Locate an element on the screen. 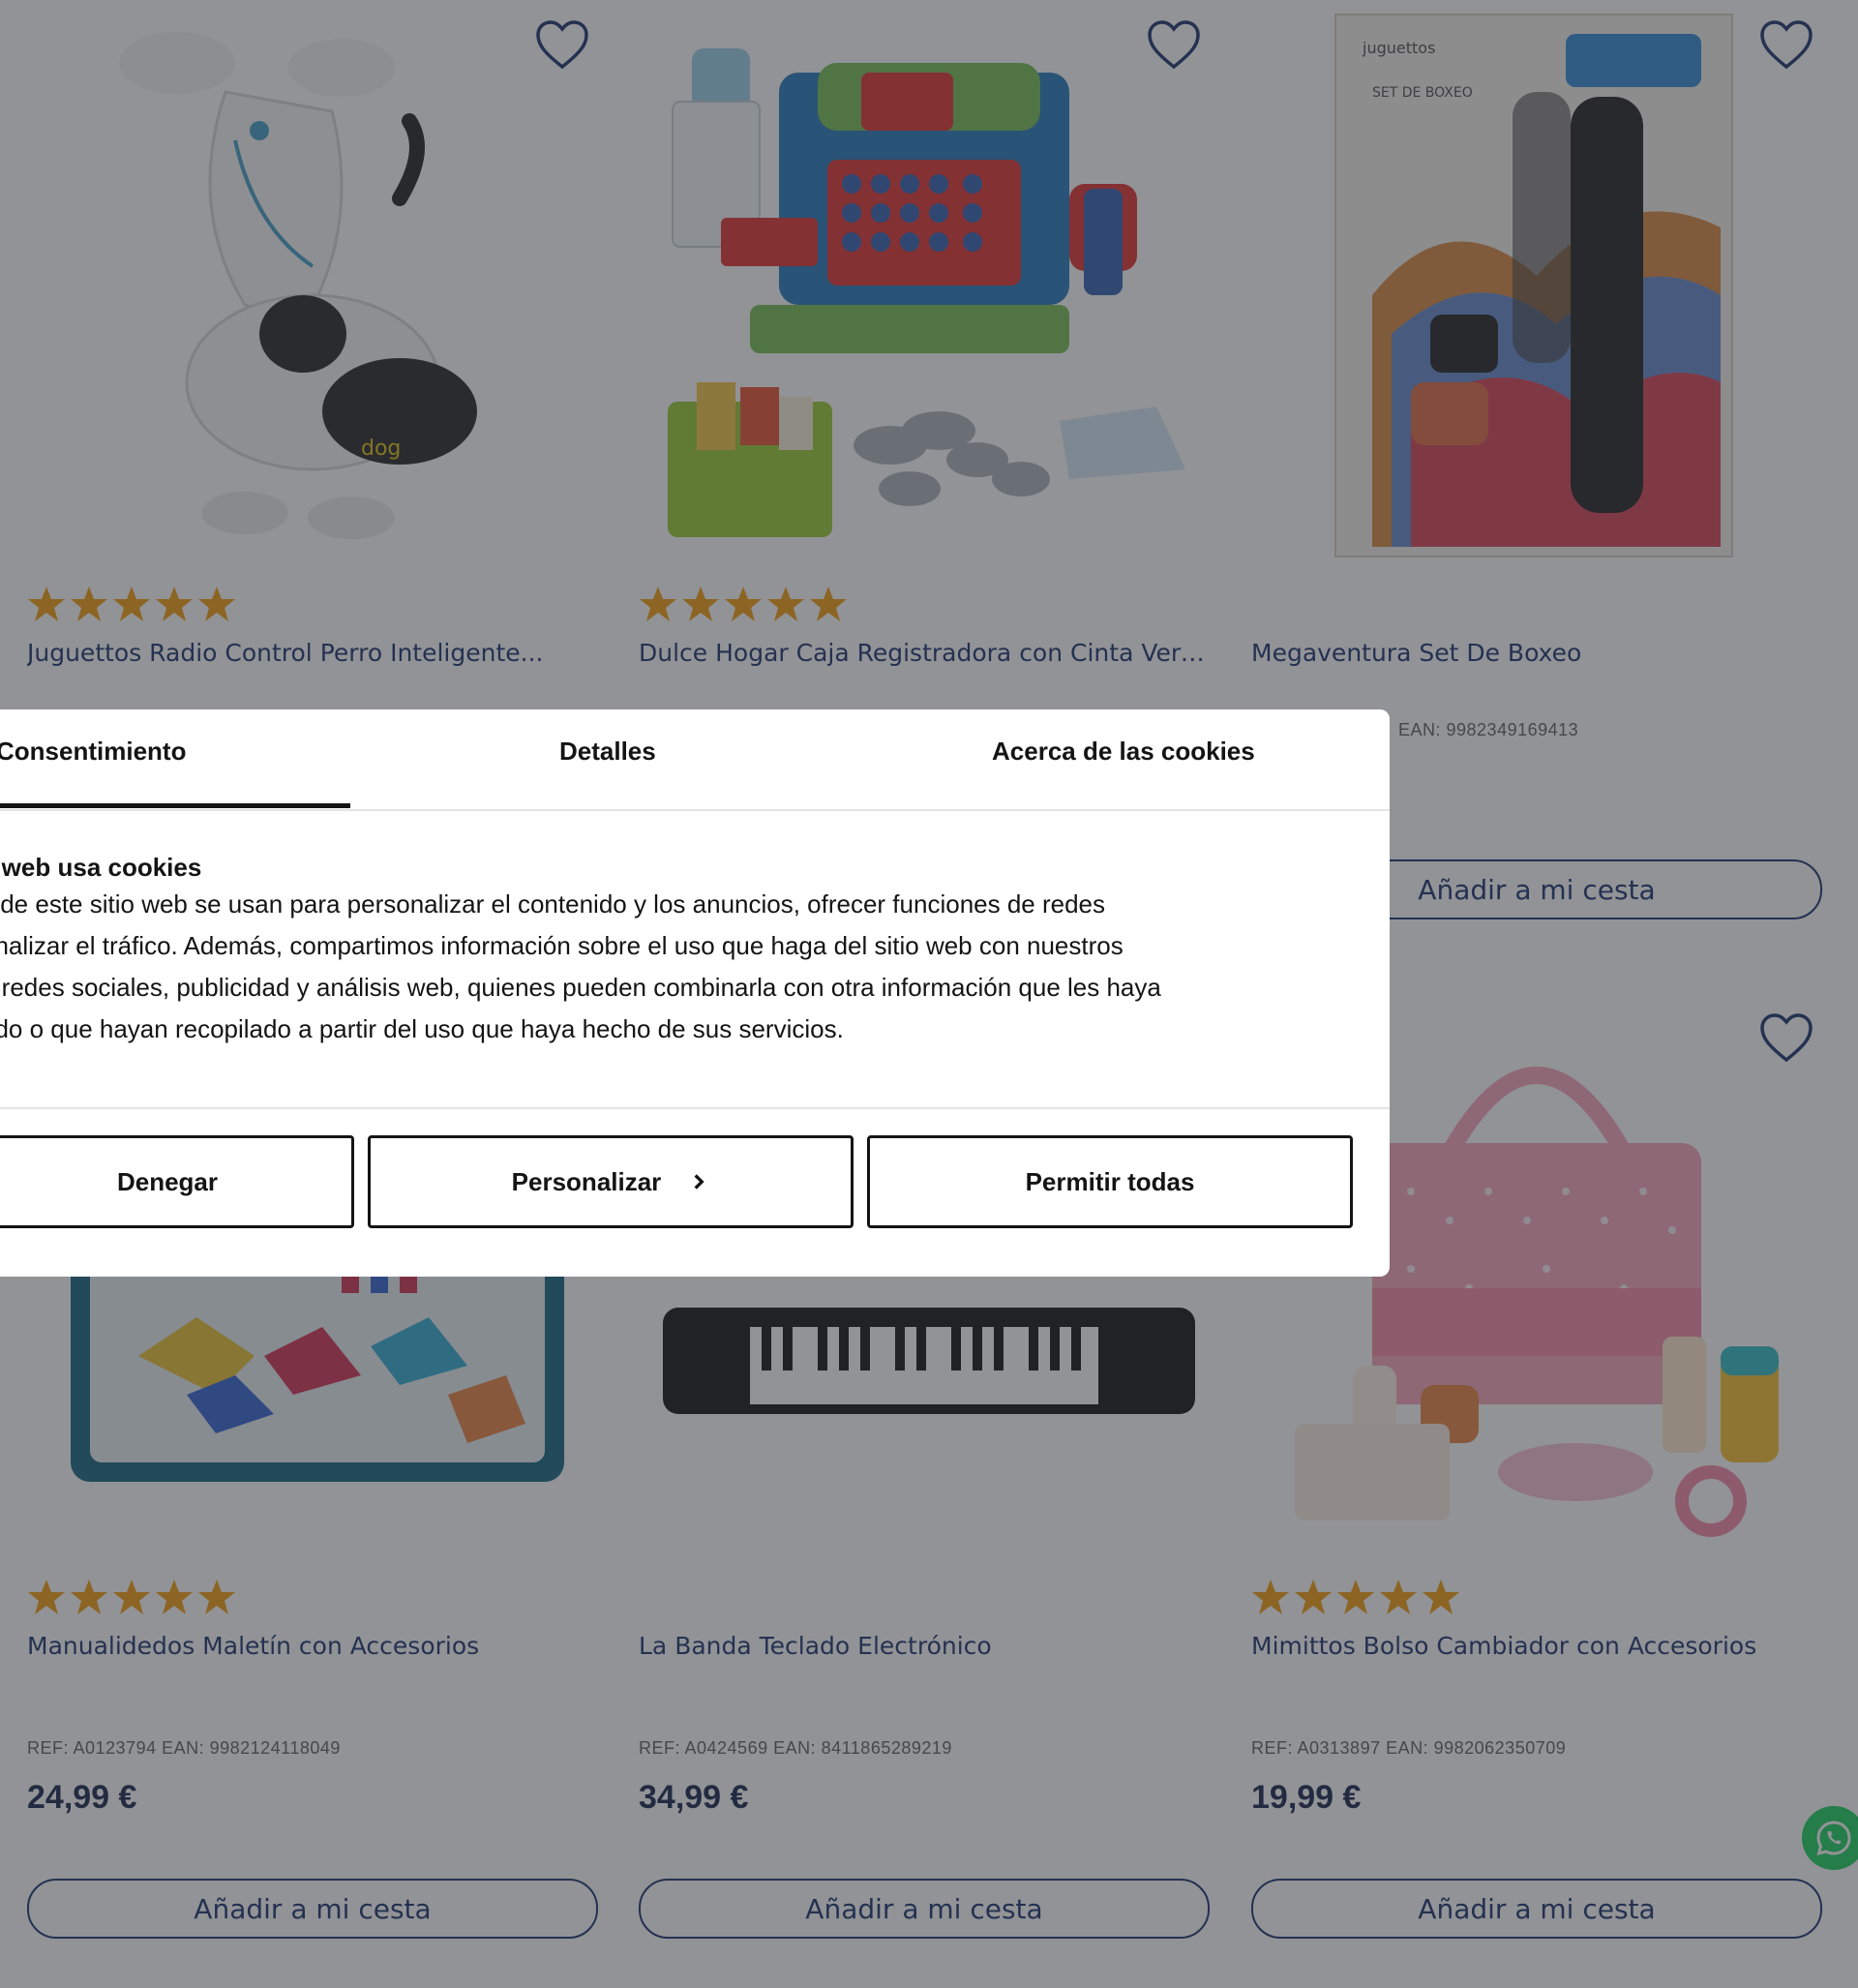 The width and height of the screenshot is (1858, 1988). deny-button: Denegar is located at coordinates (177, 1181).